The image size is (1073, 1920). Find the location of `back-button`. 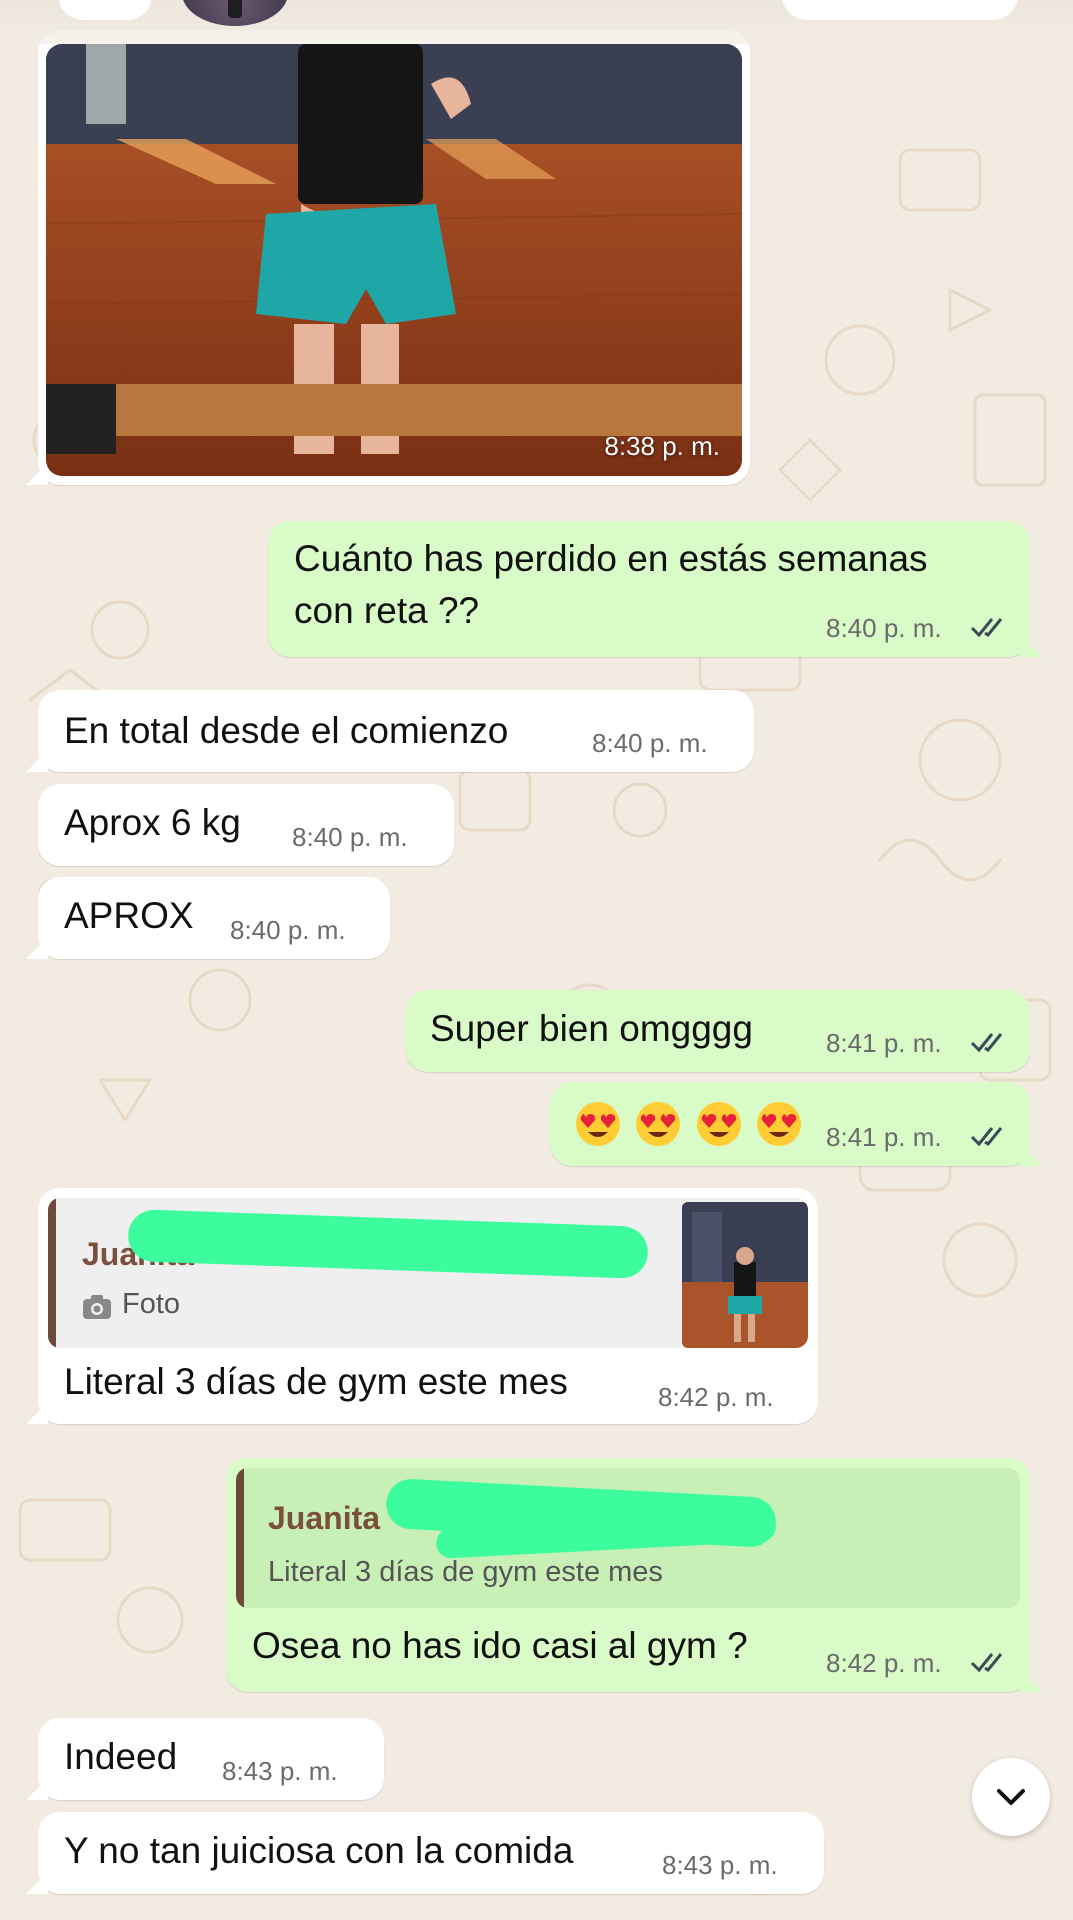

back-button is located at coordinates (105, 10).